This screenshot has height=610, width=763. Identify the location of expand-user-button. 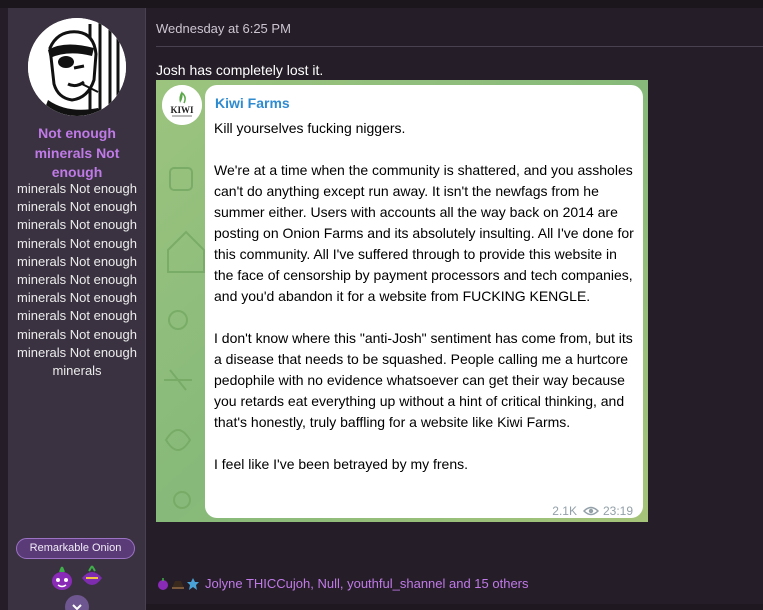
(77, 602).